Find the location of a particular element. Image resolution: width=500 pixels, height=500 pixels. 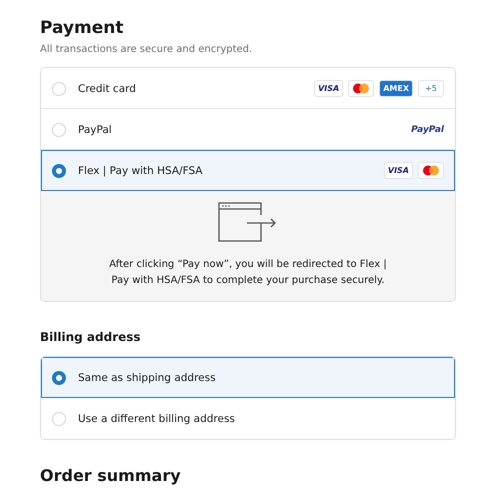

section-title: Billing address is located at coordinates (91, 337).